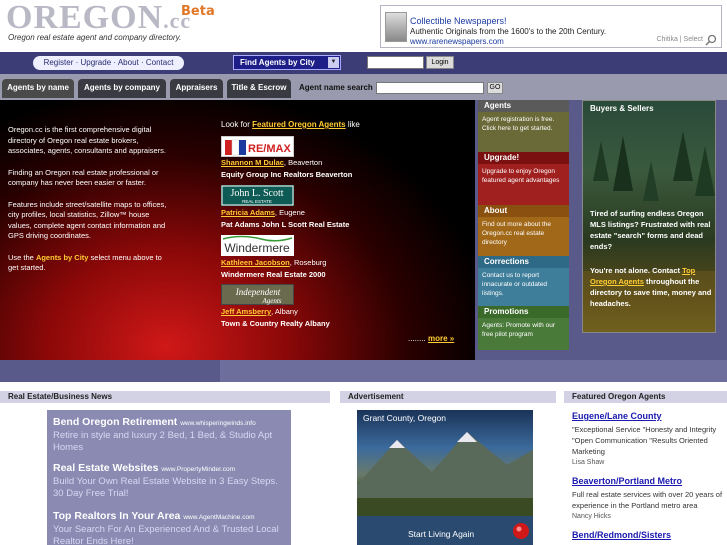  What do you see at coordinates (287, 174) in the screenshot?
I see `agent-company: Equity Group Inc Realtors Beaverton` at bounding box center [287, 174].